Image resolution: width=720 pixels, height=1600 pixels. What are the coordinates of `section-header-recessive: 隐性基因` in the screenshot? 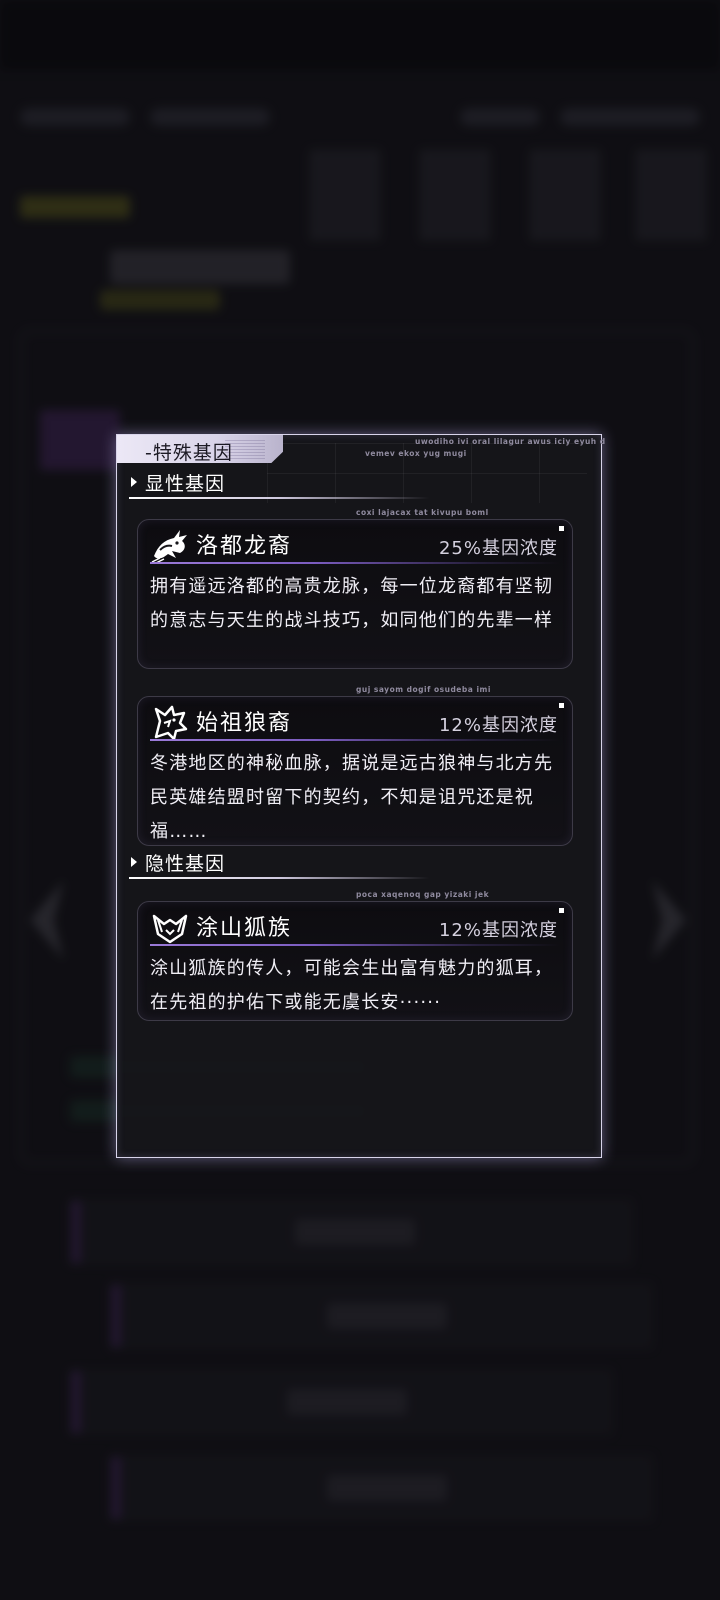 It's located at (357, 863).